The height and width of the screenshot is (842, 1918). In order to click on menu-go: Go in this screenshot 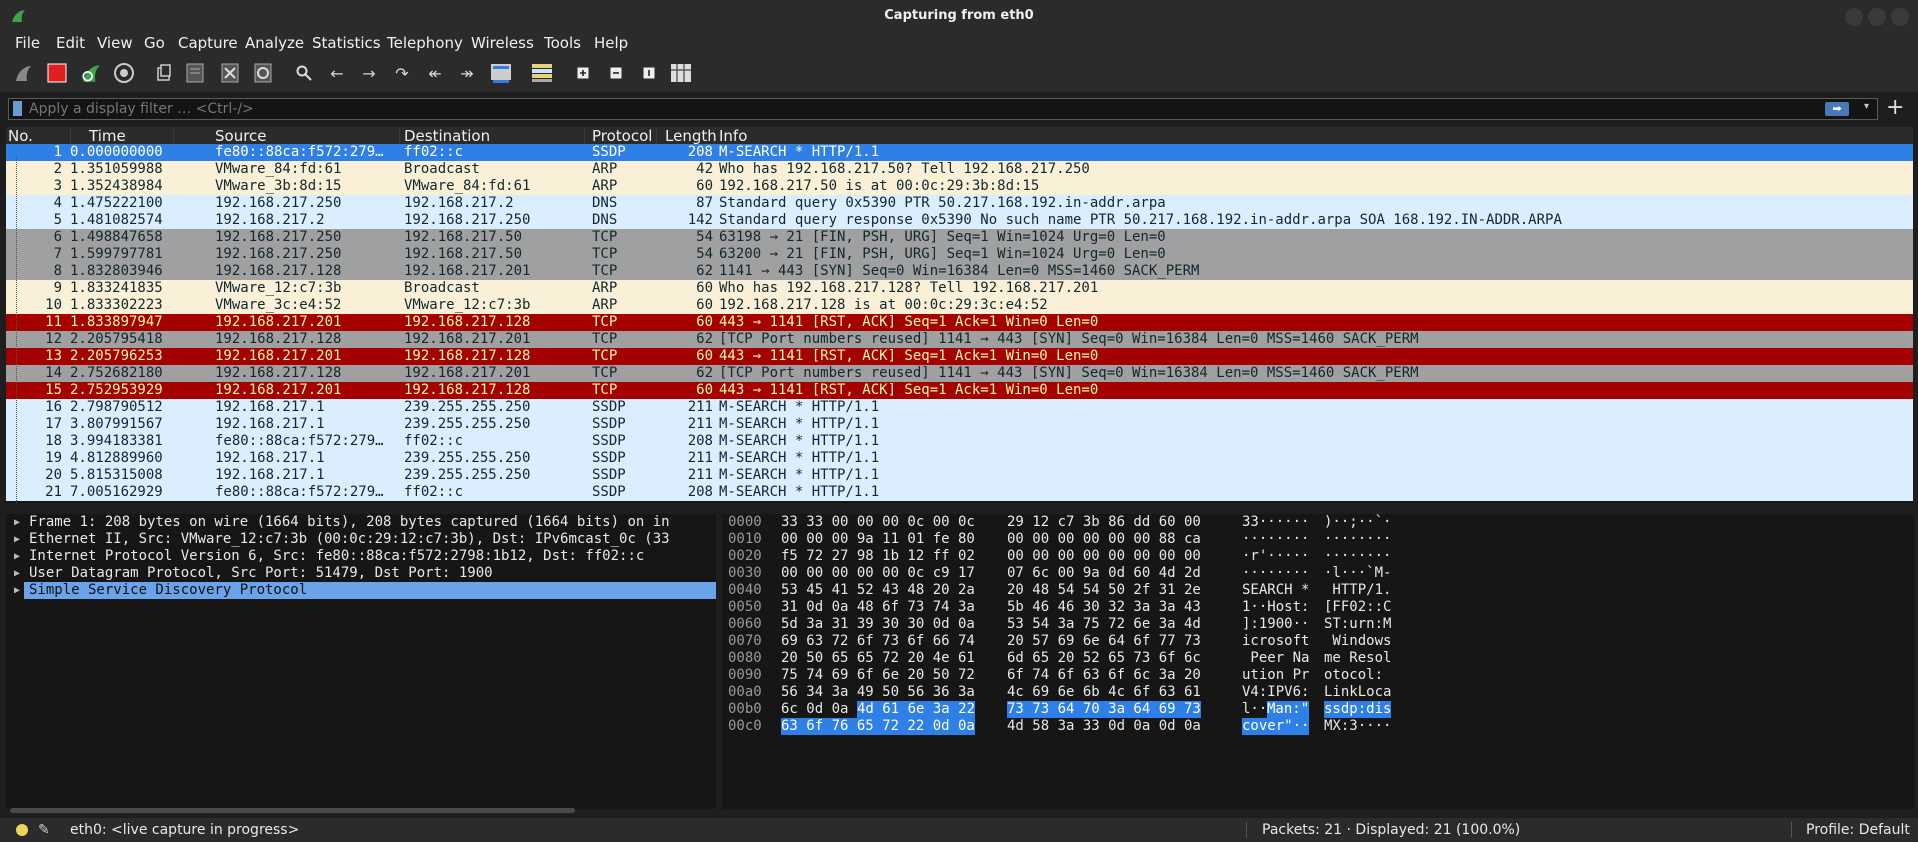, I will do `click(154, 43)`.